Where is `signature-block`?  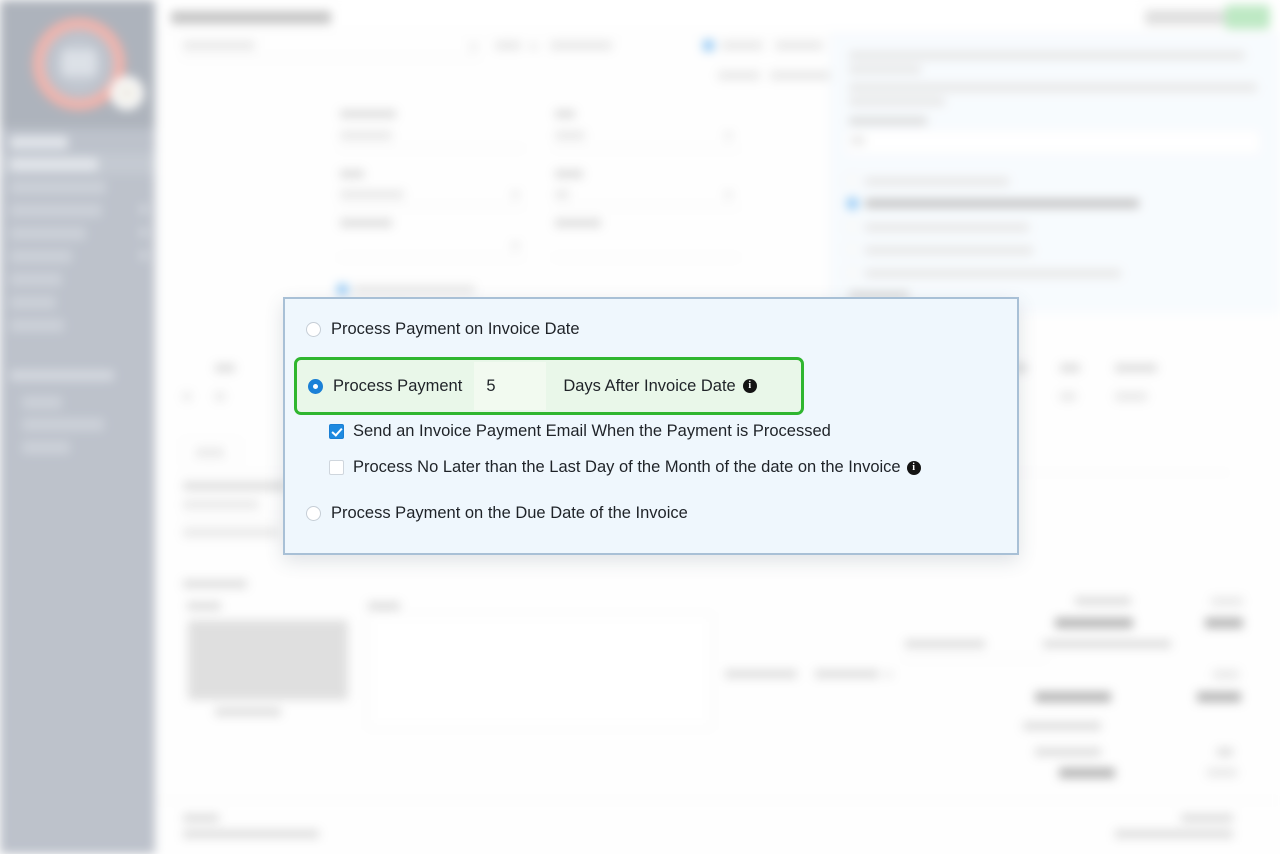
signature-block is located at coordinates (268, 660).